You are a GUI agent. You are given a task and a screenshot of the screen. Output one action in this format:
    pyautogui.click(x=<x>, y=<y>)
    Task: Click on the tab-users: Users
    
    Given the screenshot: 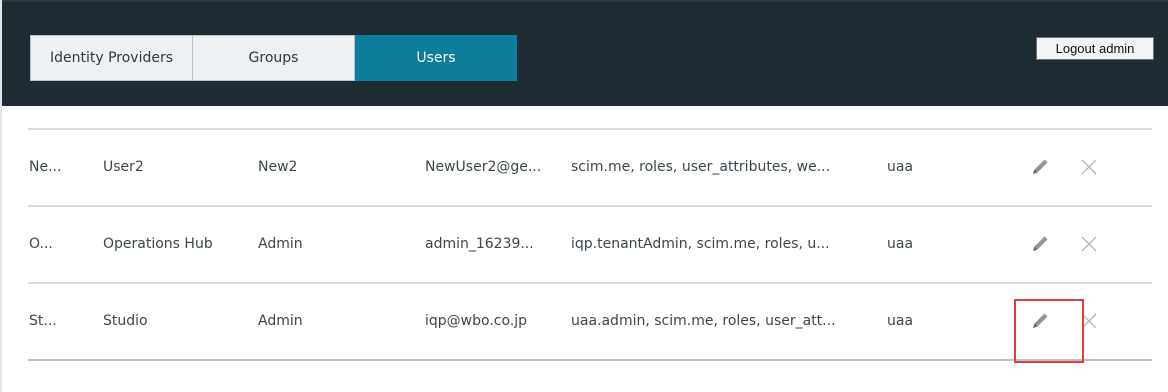 What is the action you would take?
    pyautogui.click(x=436, y=58)
    